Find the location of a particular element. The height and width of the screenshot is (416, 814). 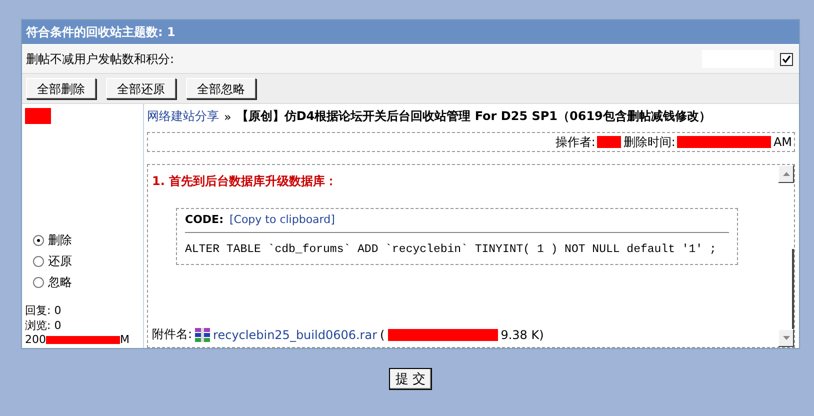

panel-header: 符合条件的回收站主题数: 1 is located at coordinates (410, 32).